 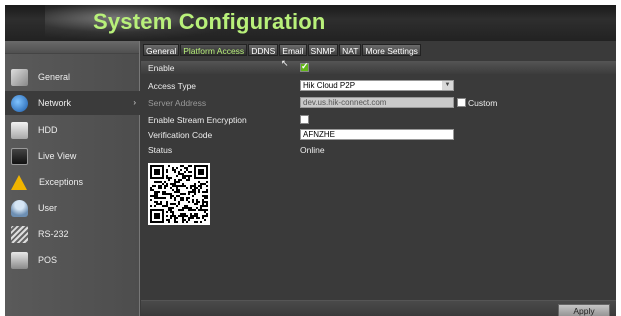 What do you see at coordinates (19, 208) in the screenshot?
I see `user-icon` at bounding box center [19, 208].